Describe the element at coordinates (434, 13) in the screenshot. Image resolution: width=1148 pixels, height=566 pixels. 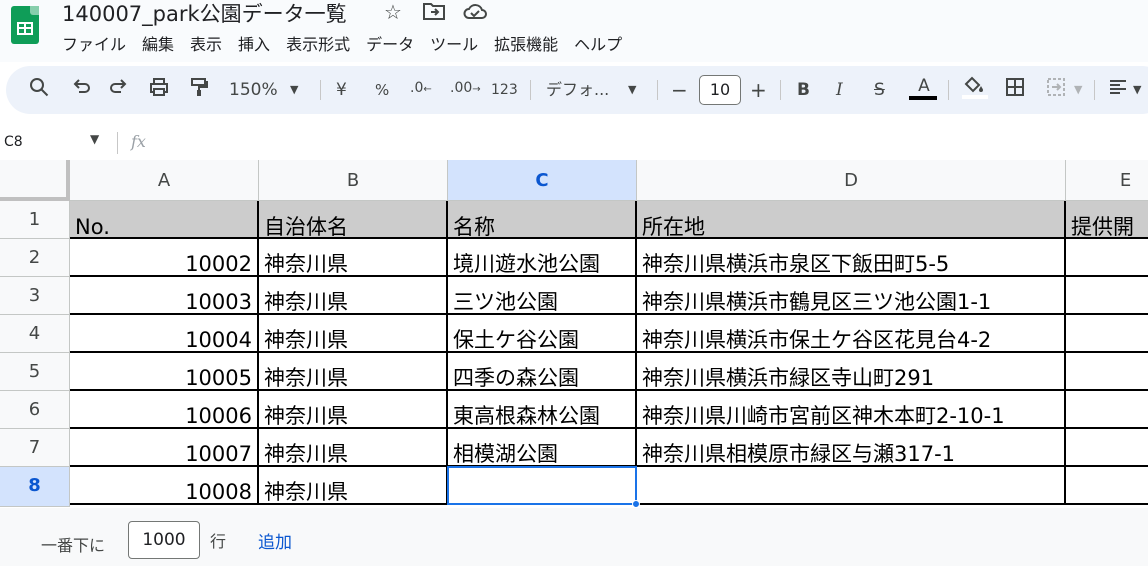
I see `move-to-folder-icon` at that location.